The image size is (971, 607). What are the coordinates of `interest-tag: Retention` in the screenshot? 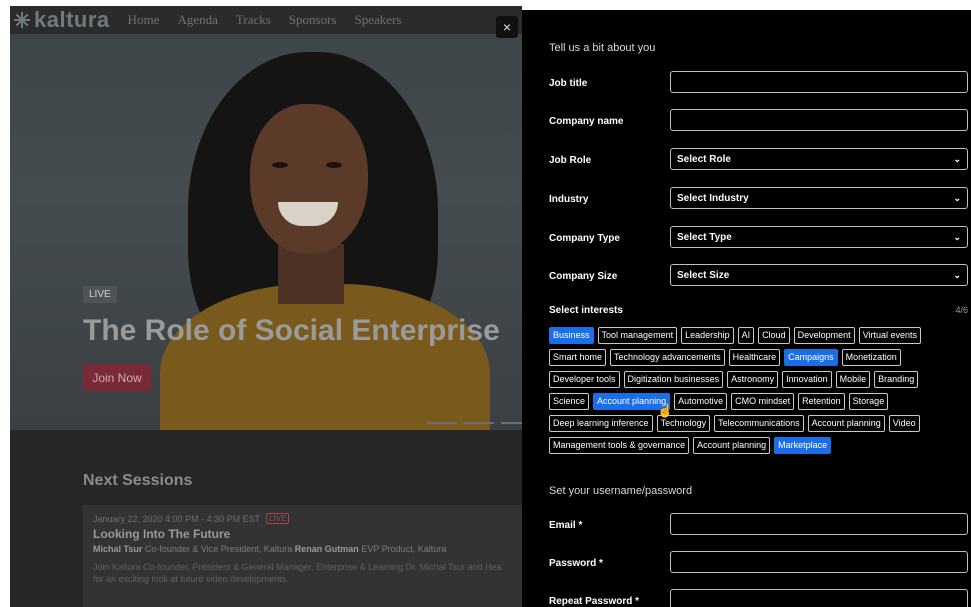 It's located at (821, 401).